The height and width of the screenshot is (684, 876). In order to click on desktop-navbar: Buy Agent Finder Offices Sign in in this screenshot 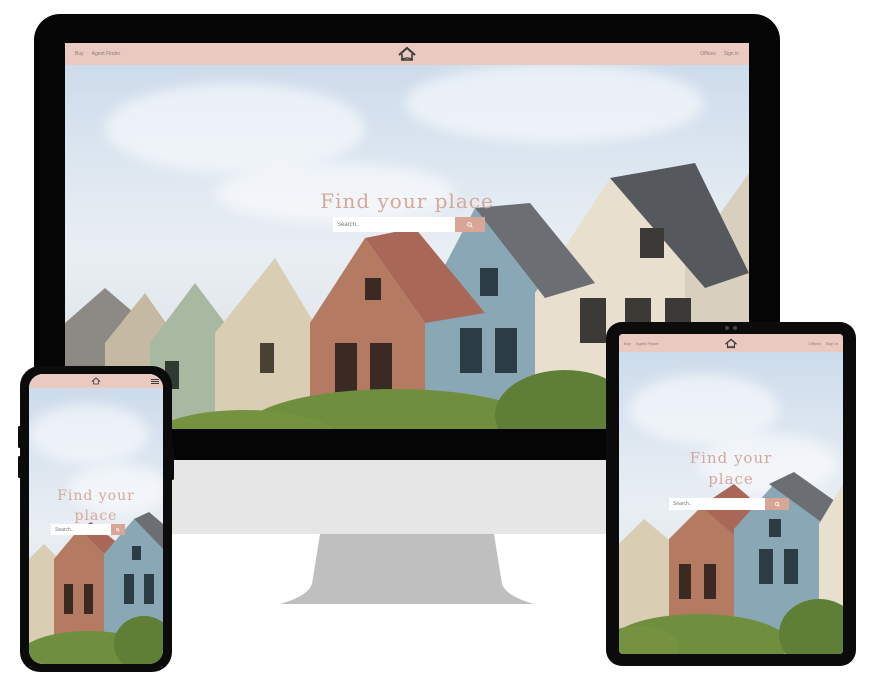, I will do `click(407, 54)`.